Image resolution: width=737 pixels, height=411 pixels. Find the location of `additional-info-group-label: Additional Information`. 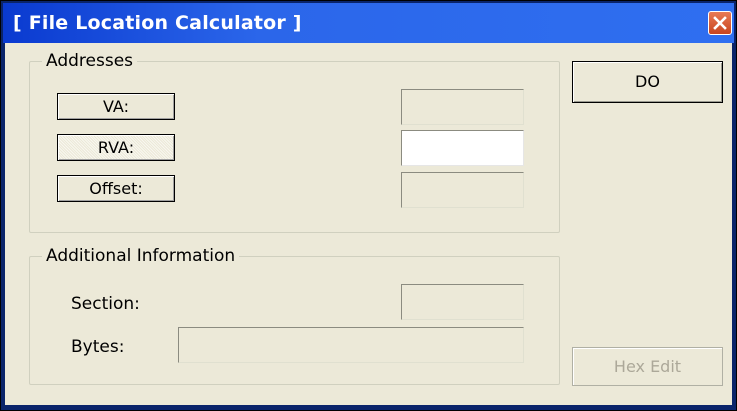

additional-info-group-label: Additional Information is located at coordinates (141, 256).